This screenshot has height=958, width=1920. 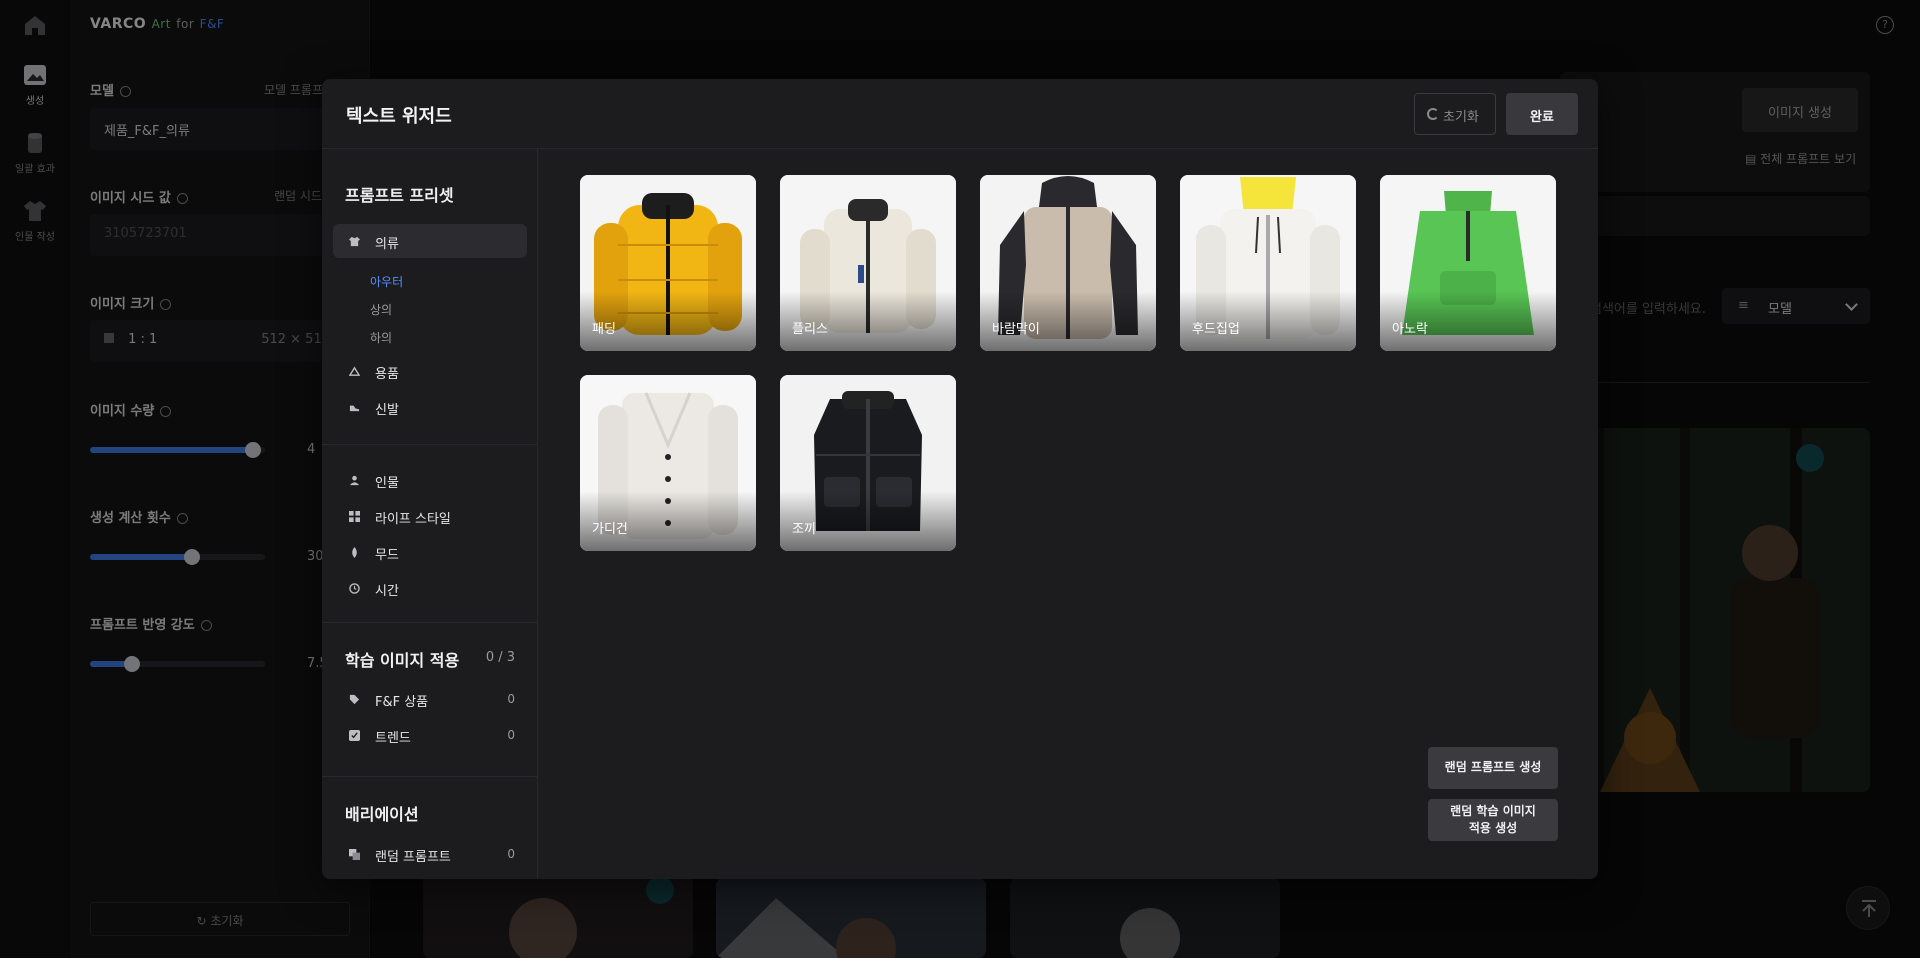 I want to click on preset-card-padding: 패딩, so click(x=668, y=263).